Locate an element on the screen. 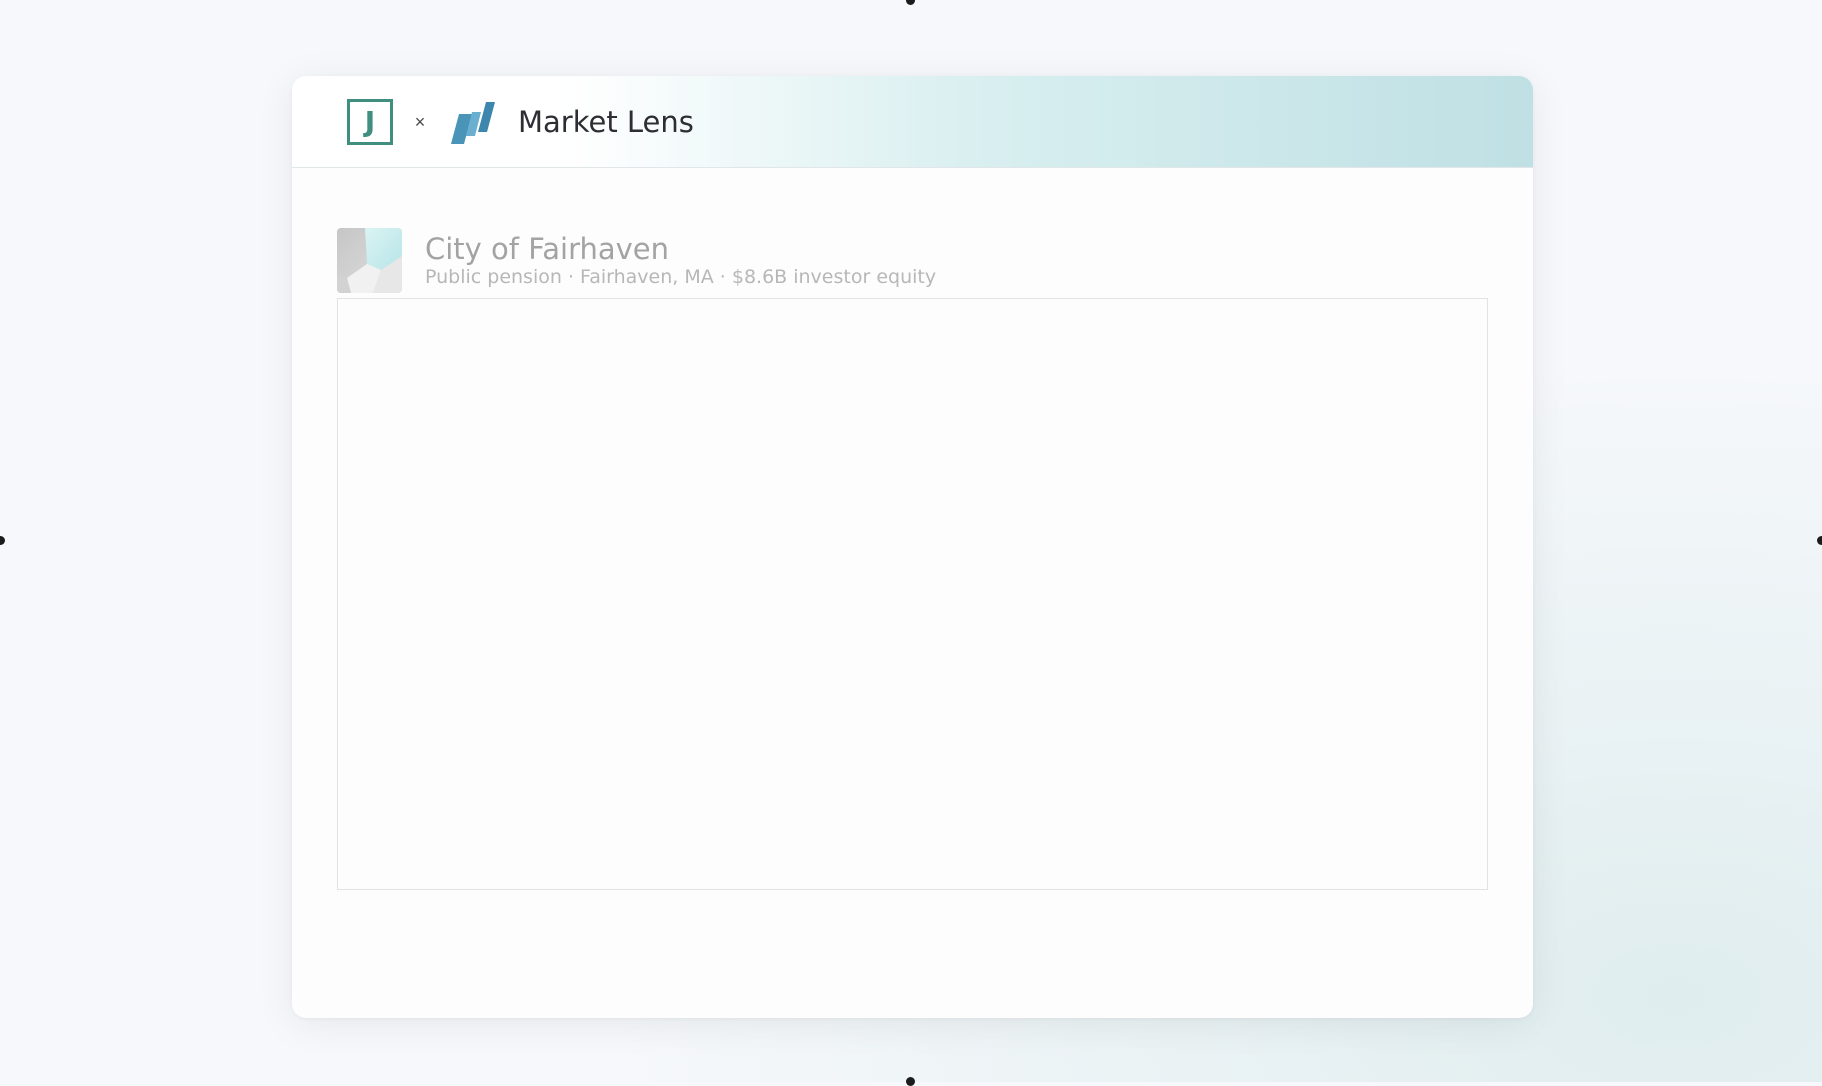 Image resolution: width=1822 pixels, height=1086 pixels. resize-handle-left is located at coordinates (2, 540).